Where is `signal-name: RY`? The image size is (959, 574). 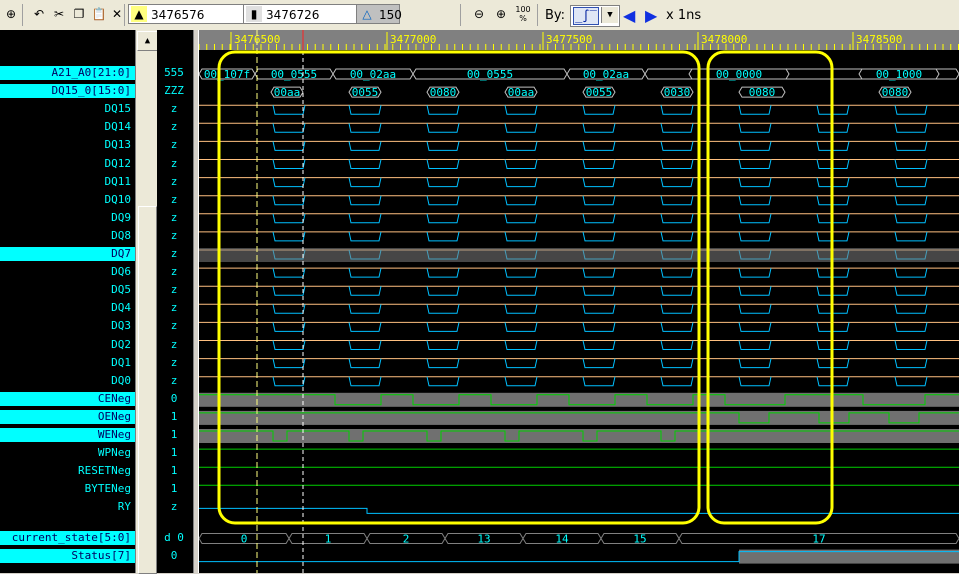
signal-name: RY is located at coordinates (67, 507).